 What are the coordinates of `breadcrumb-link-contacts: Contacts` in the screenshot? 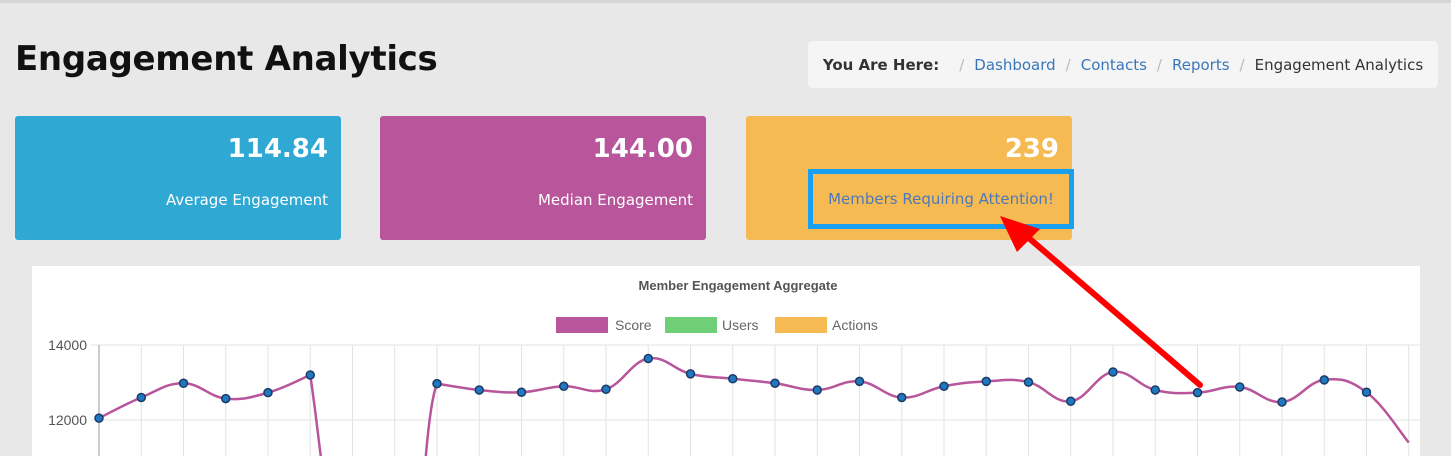 It's located at (1114, 65).